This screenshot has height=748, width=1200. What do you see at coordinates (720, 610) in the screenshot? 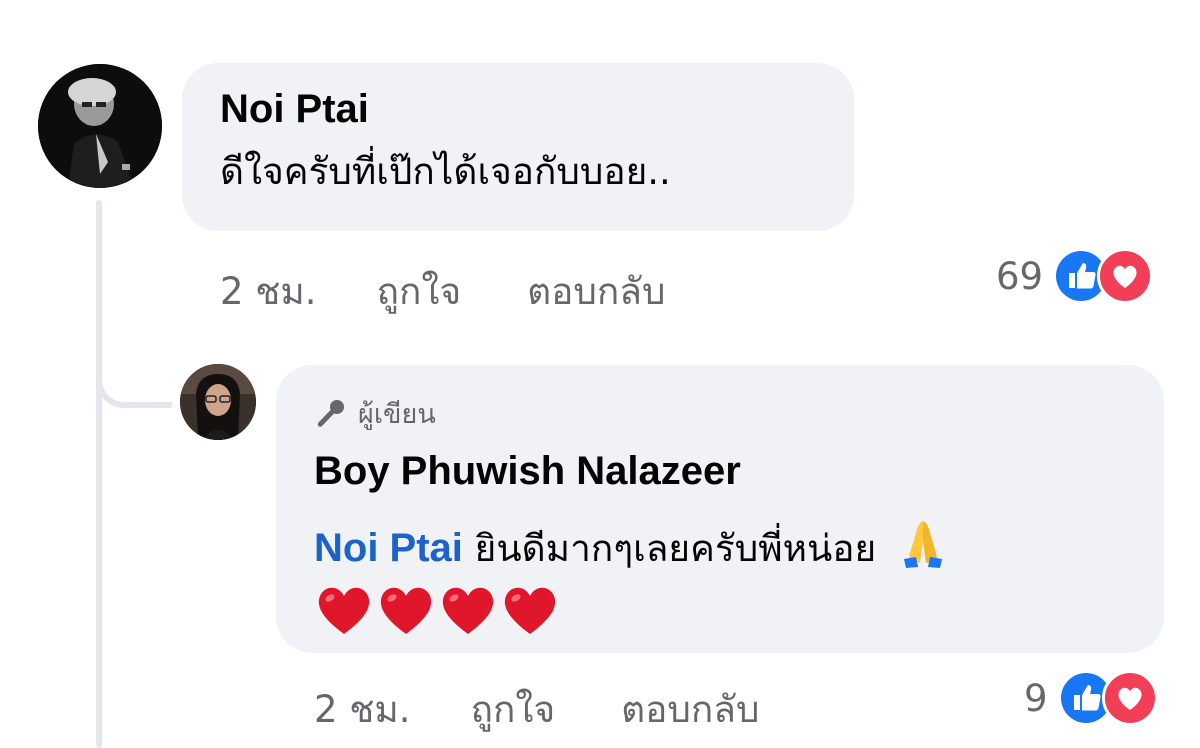
I see `heart-emoji-row` at bounding box center [720, 610].